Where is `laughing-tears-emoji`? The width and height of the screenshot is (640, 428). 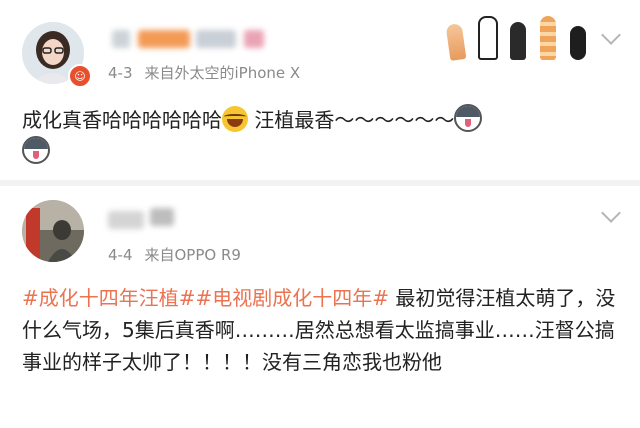 laughing-tears-emoji is located at coordinates (235, 119).